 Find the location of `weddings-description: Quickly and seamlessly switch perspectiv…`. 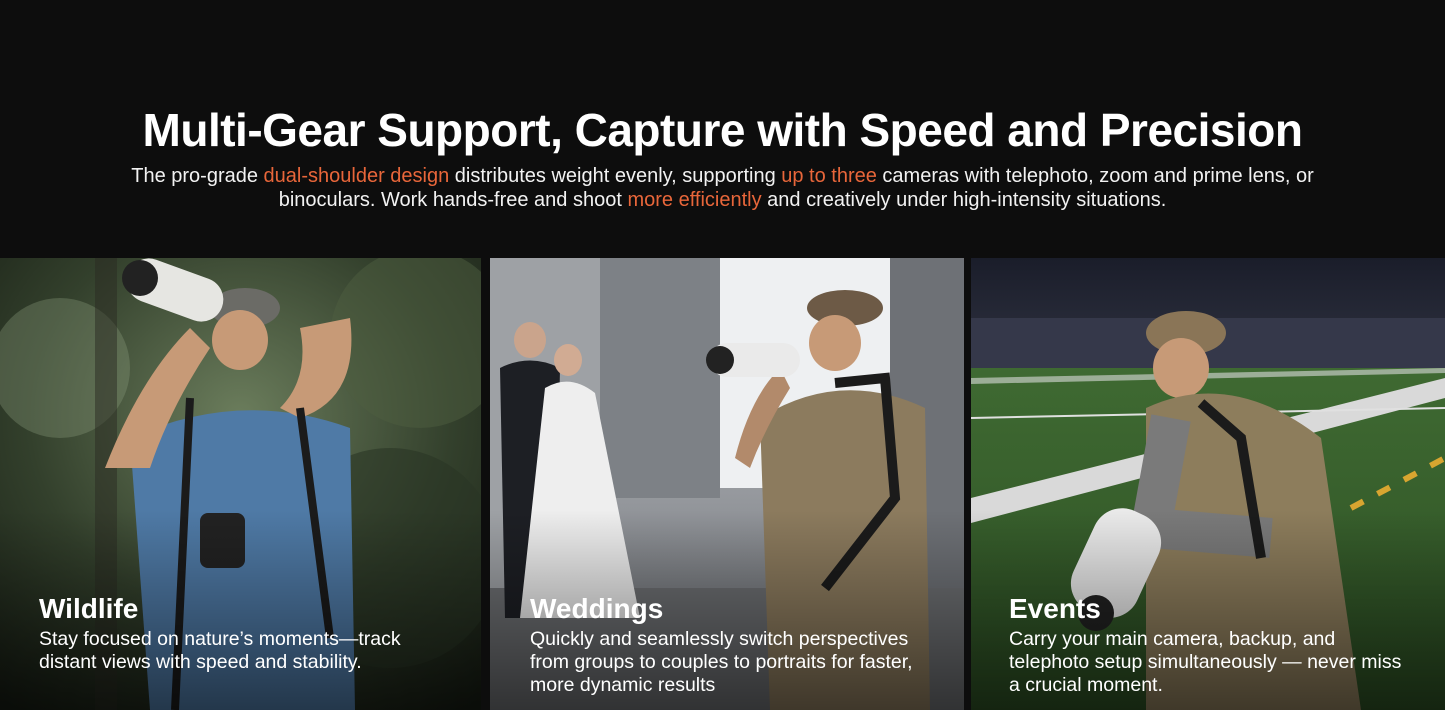

weddings-description: Quickly and seamlessly switch perspectiv… is located at coordinates (721, 662).